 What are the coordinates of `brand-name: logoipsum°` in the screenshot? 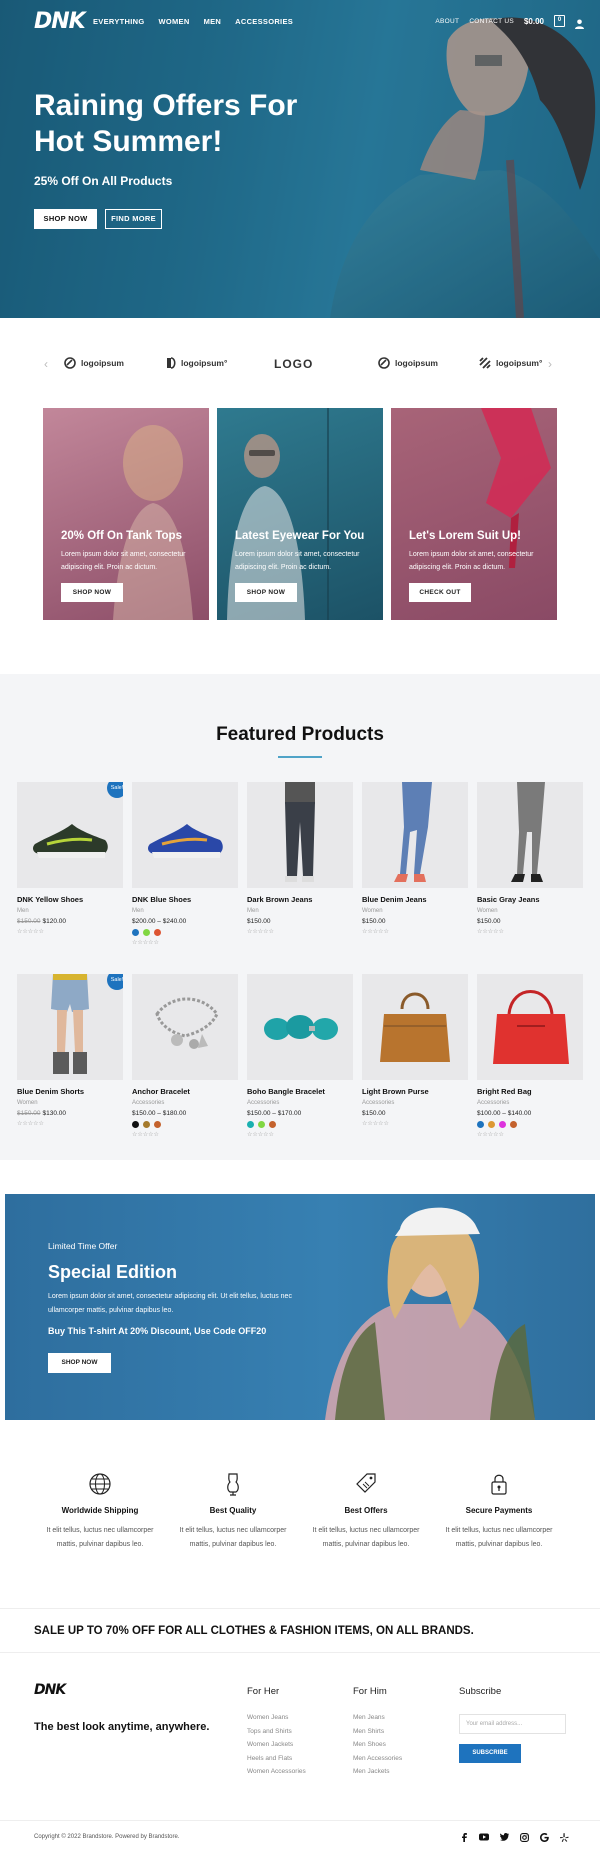 It's located at (519, 363).